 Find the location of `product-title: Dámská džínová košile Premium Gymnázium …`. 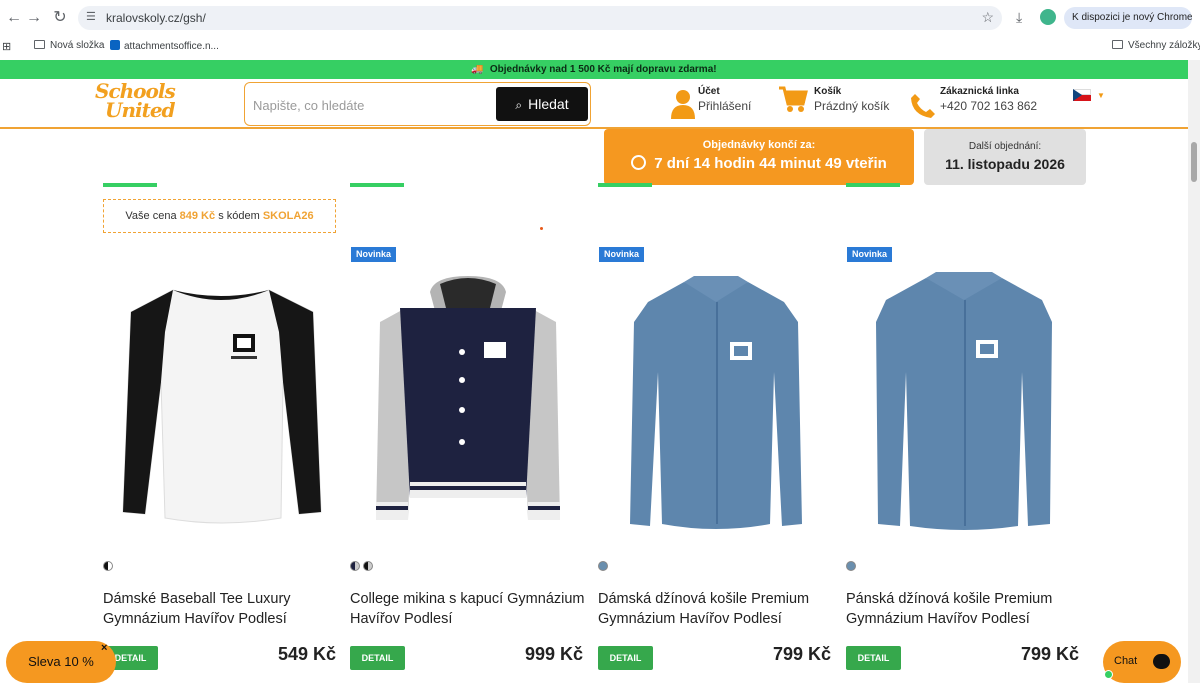

product-title: Dámská džínová košile Premium Gymnázium … is located at coordinates (718, 609).